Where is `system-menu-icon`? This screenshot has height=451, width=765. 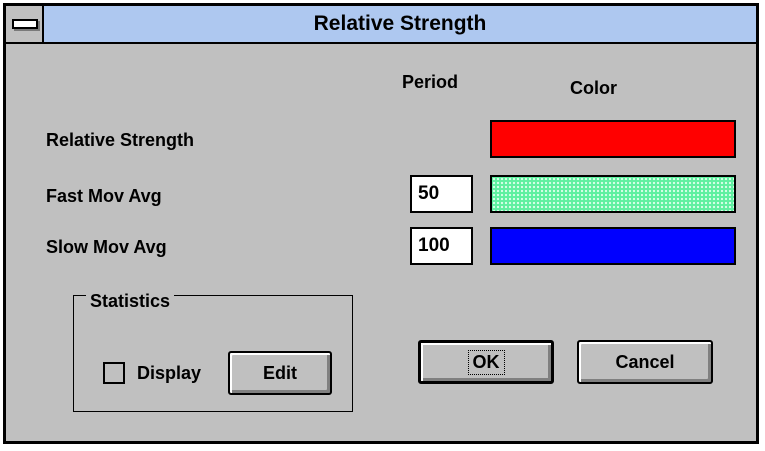 system-menu-icon is located at coordinates (25, 24).